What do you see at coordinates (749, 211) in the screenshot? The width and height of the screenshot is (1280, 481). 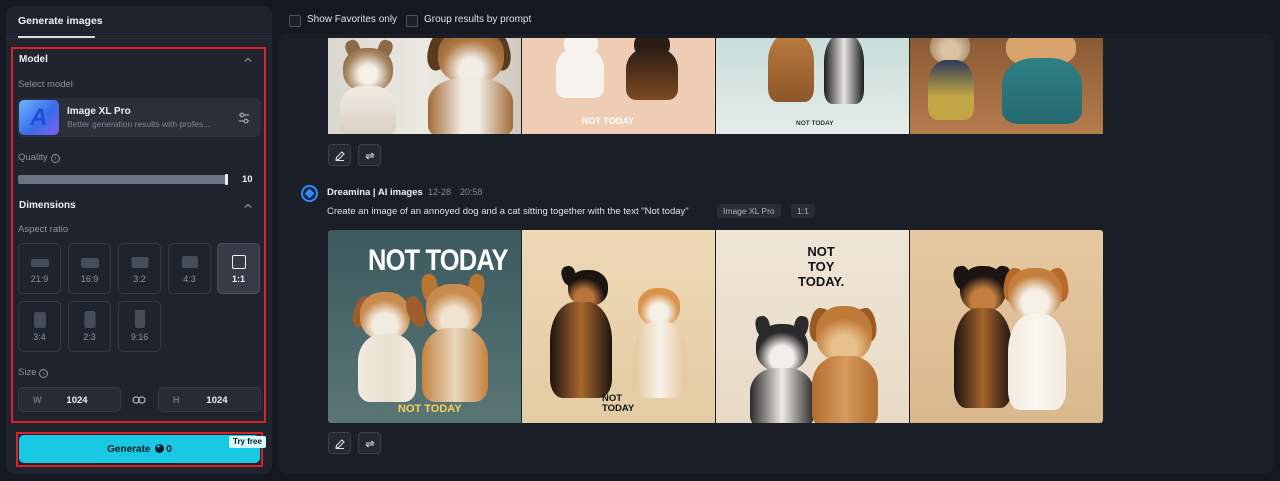 I see `model-tag: Image XL Pro` at bounding box center [749, 211].